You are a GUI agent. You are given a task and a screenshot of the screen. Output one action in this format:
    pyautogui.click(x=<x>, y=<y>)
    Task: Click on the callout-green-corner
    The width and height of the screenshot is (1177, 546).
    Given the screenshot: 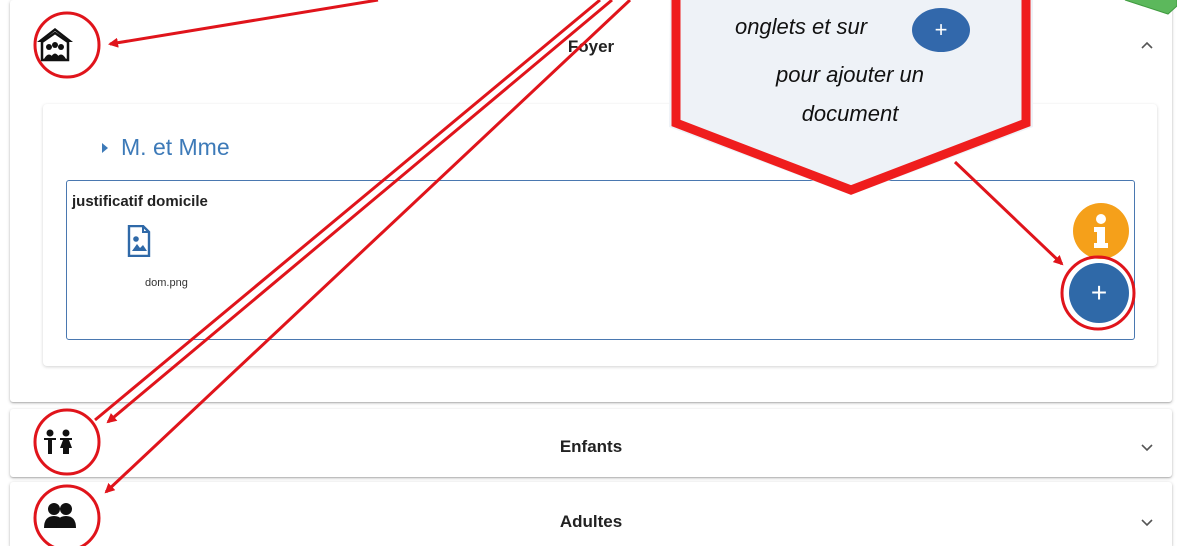 What is the action you would take?
    pyautogui.click(x=1150, y=7)
    